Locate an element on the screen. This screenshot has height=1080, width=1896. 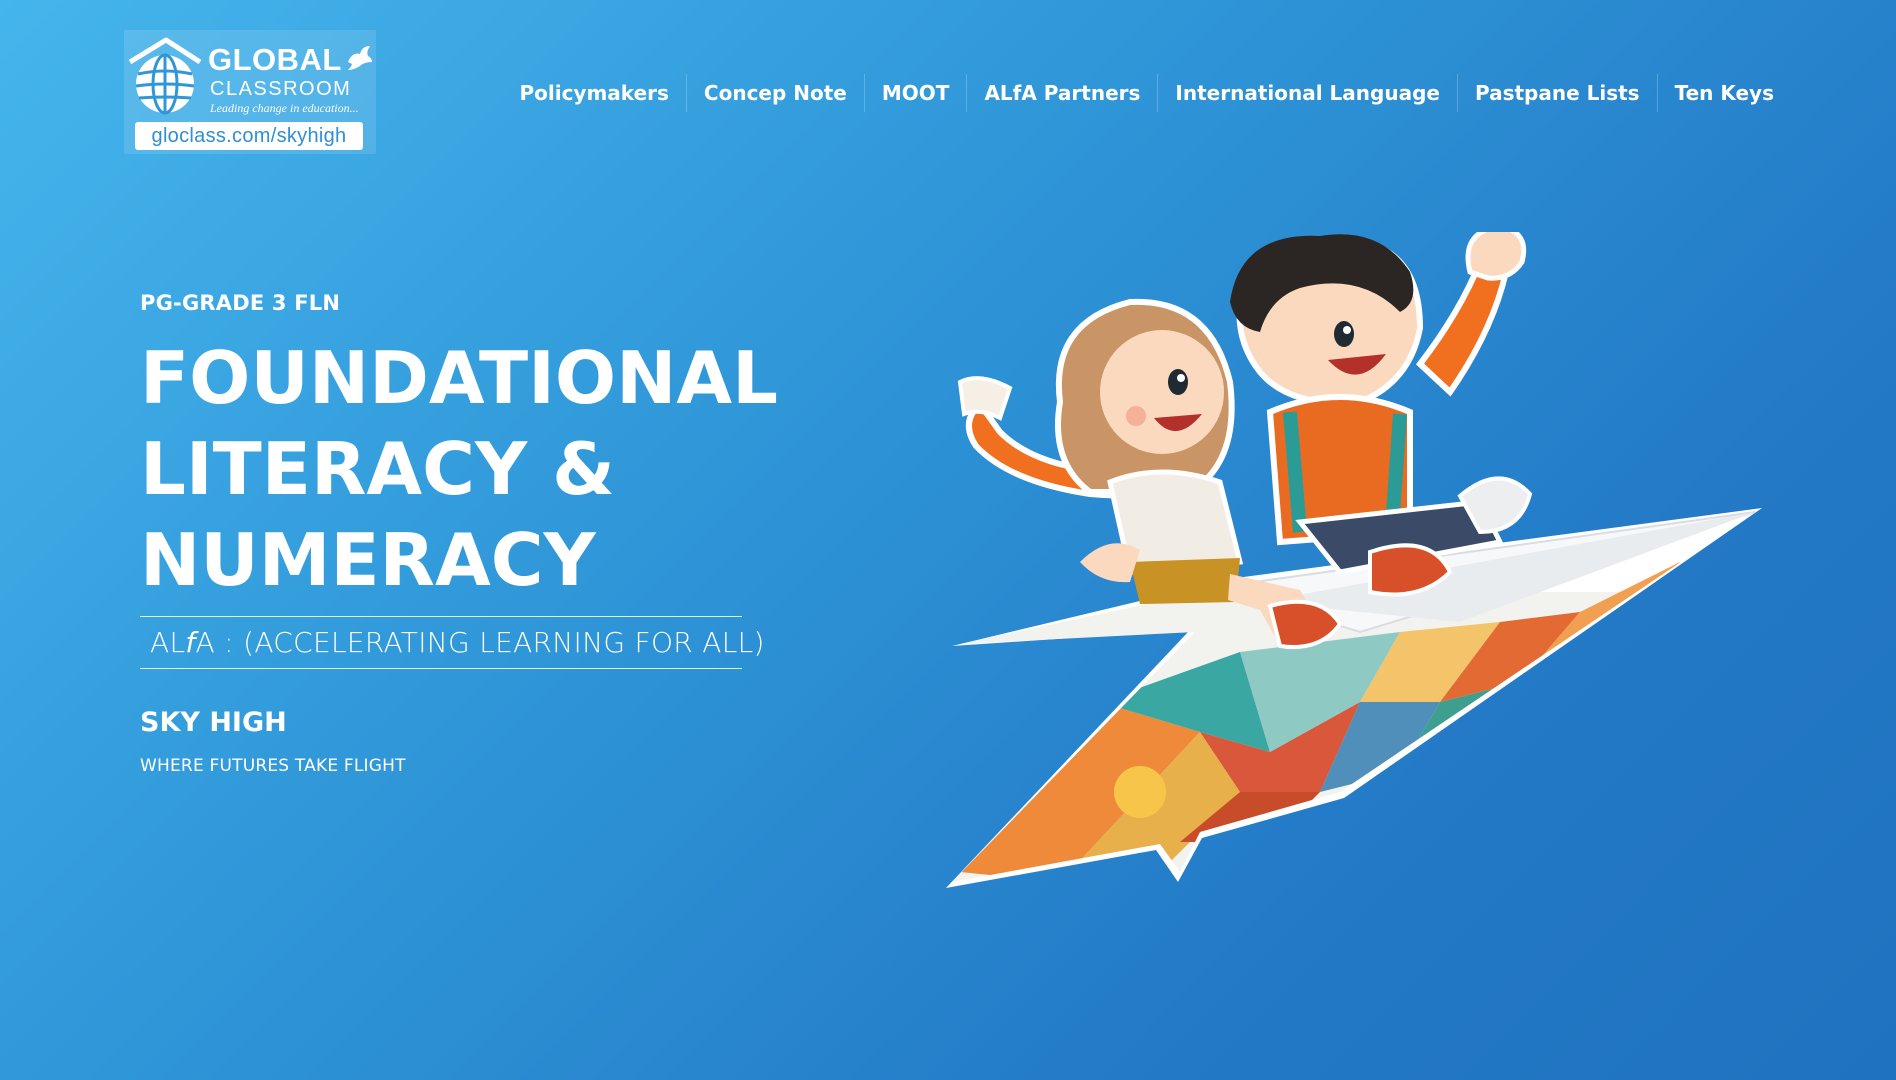
boy-character is located at coordinates (1381, 414).